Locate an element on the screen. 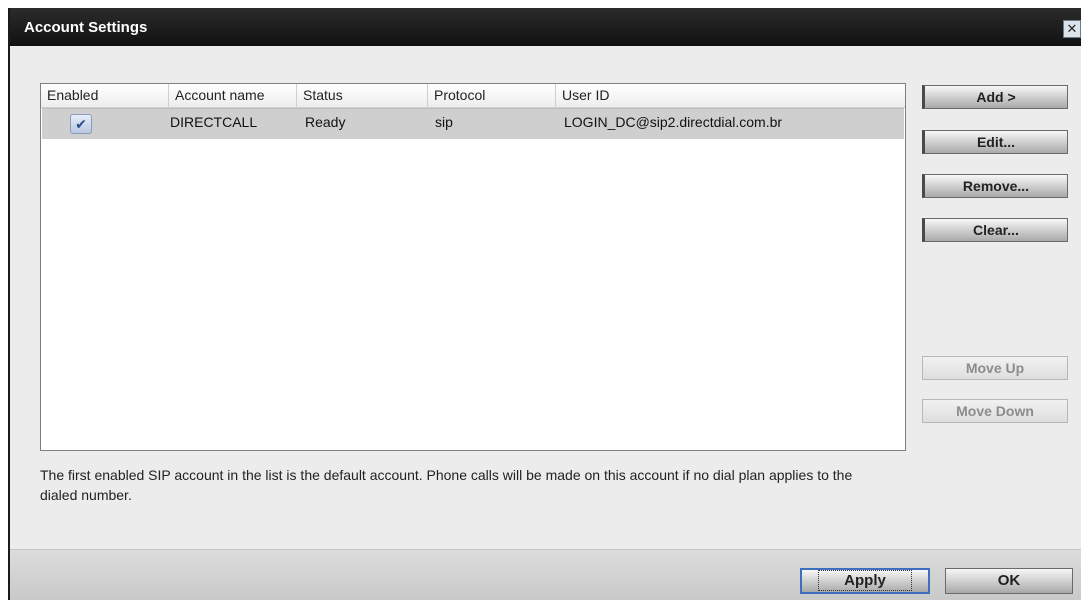 The height and width of the screenshot is (600, 1081). enabled-checkbox: ✔ is located at coordinates (81, 124).